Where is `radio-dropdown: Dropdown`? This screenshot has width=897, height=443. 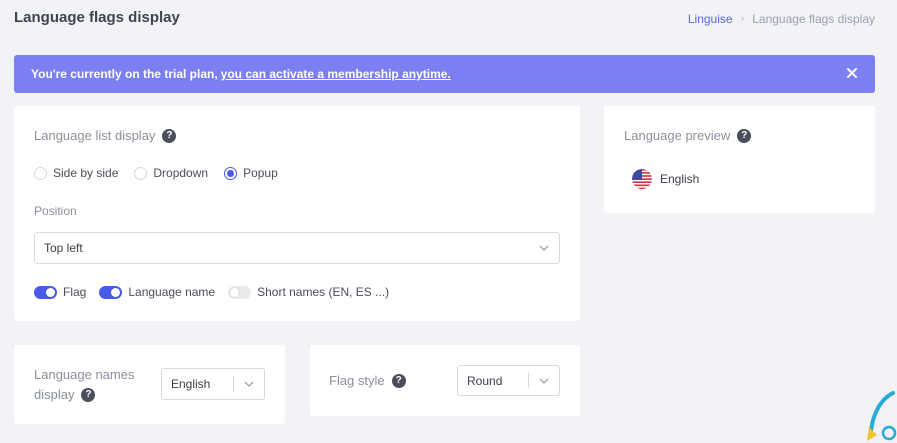 radio-dropdown: Dropdown is located at coordinates (171, 173).